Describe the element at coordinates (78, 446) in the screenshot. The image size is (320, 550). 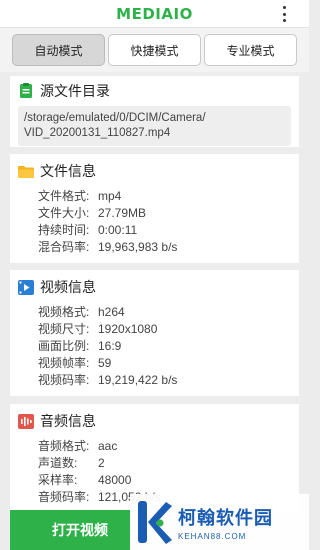
I see `audio-info-row: 音频格式: aac` at that location.